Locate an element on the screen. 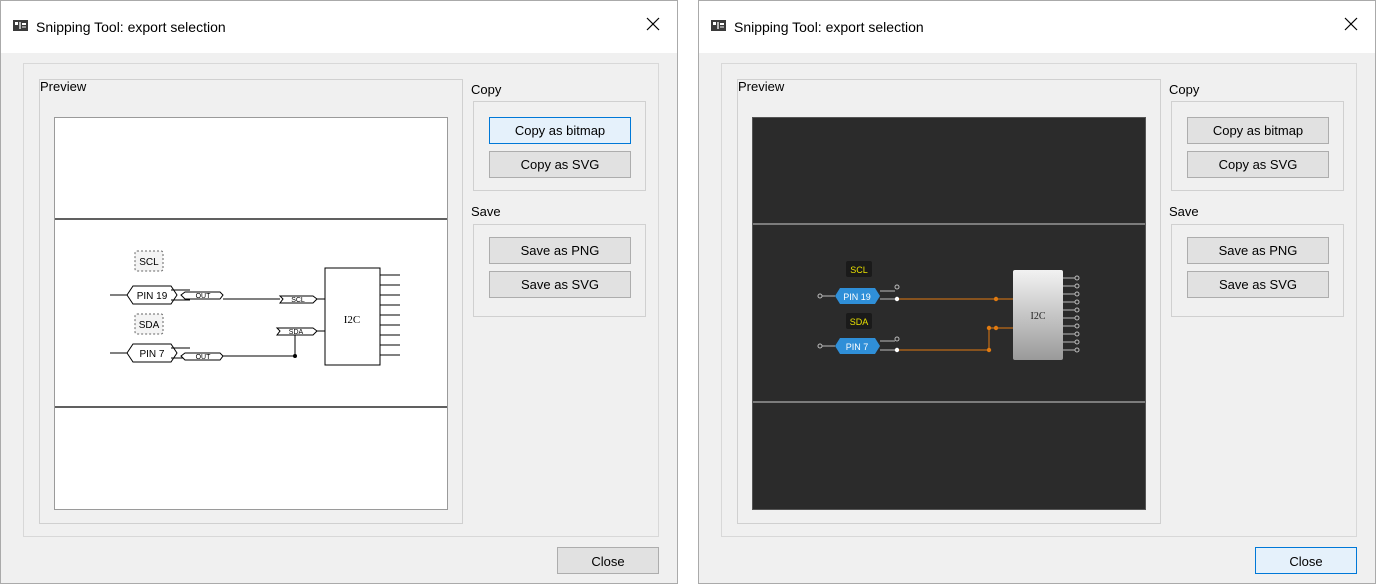 The image size is (1376, 584). circuit-diagram: SCL PIN 19 OUT SCL SDA PIN 7 OUT SDA I2C is located at coordinates (251, 313).